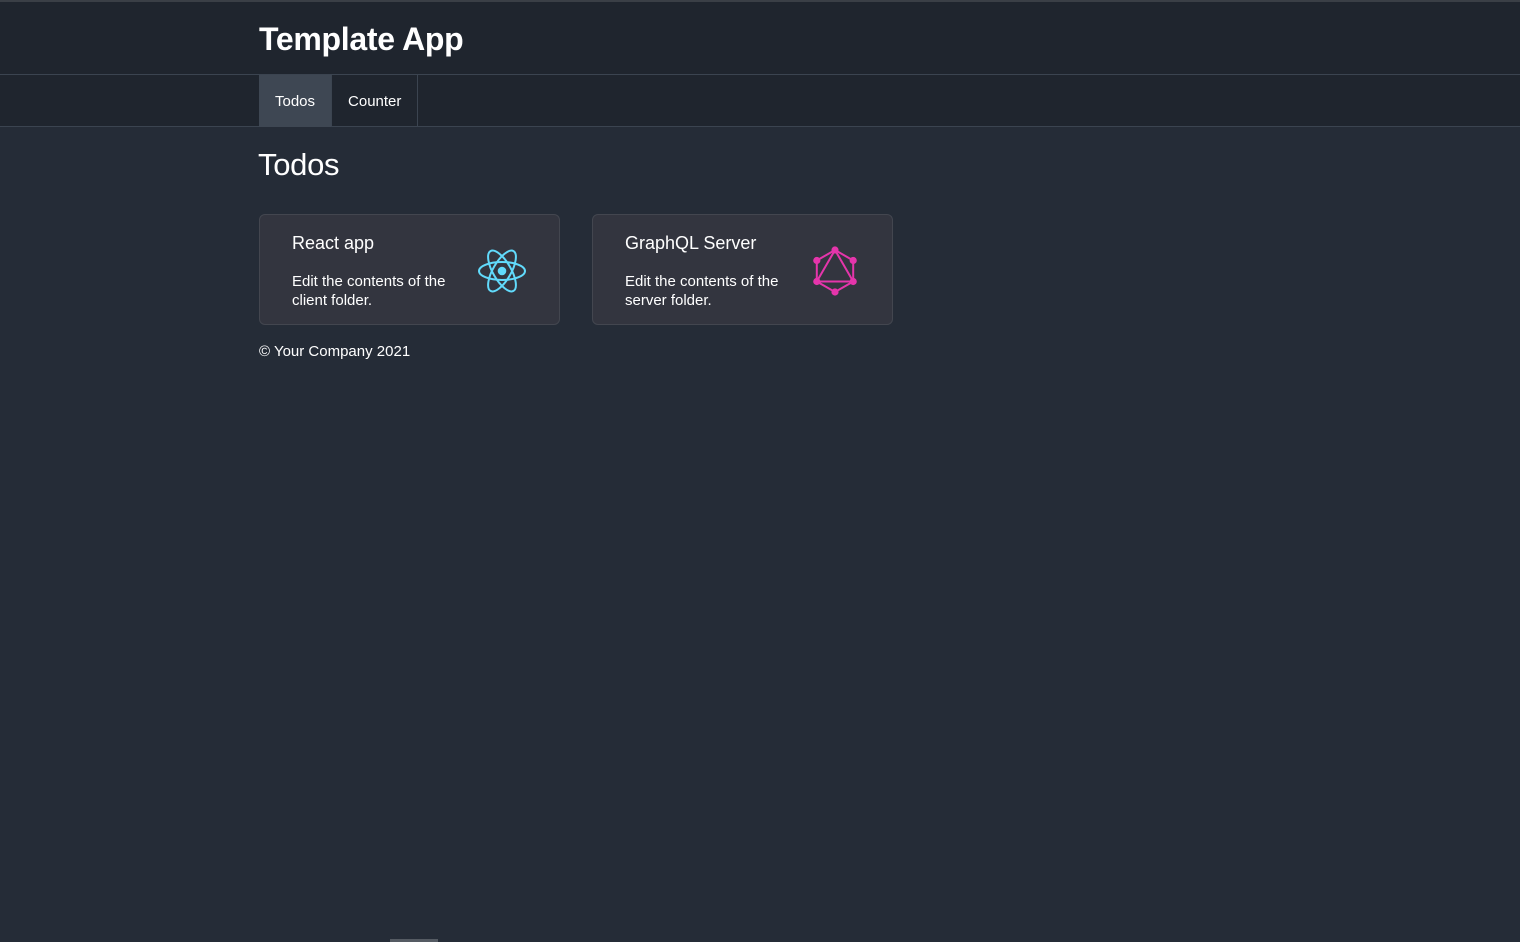 This screenshot has width=1520, height=942. I want to click on app-header: Template App, so click(760, 38).